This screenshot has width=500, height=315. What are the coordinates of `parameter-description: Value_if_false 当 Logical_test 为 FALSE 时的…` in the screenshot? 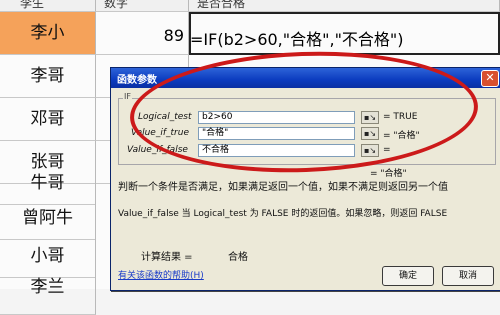 It's located at (283, 214).